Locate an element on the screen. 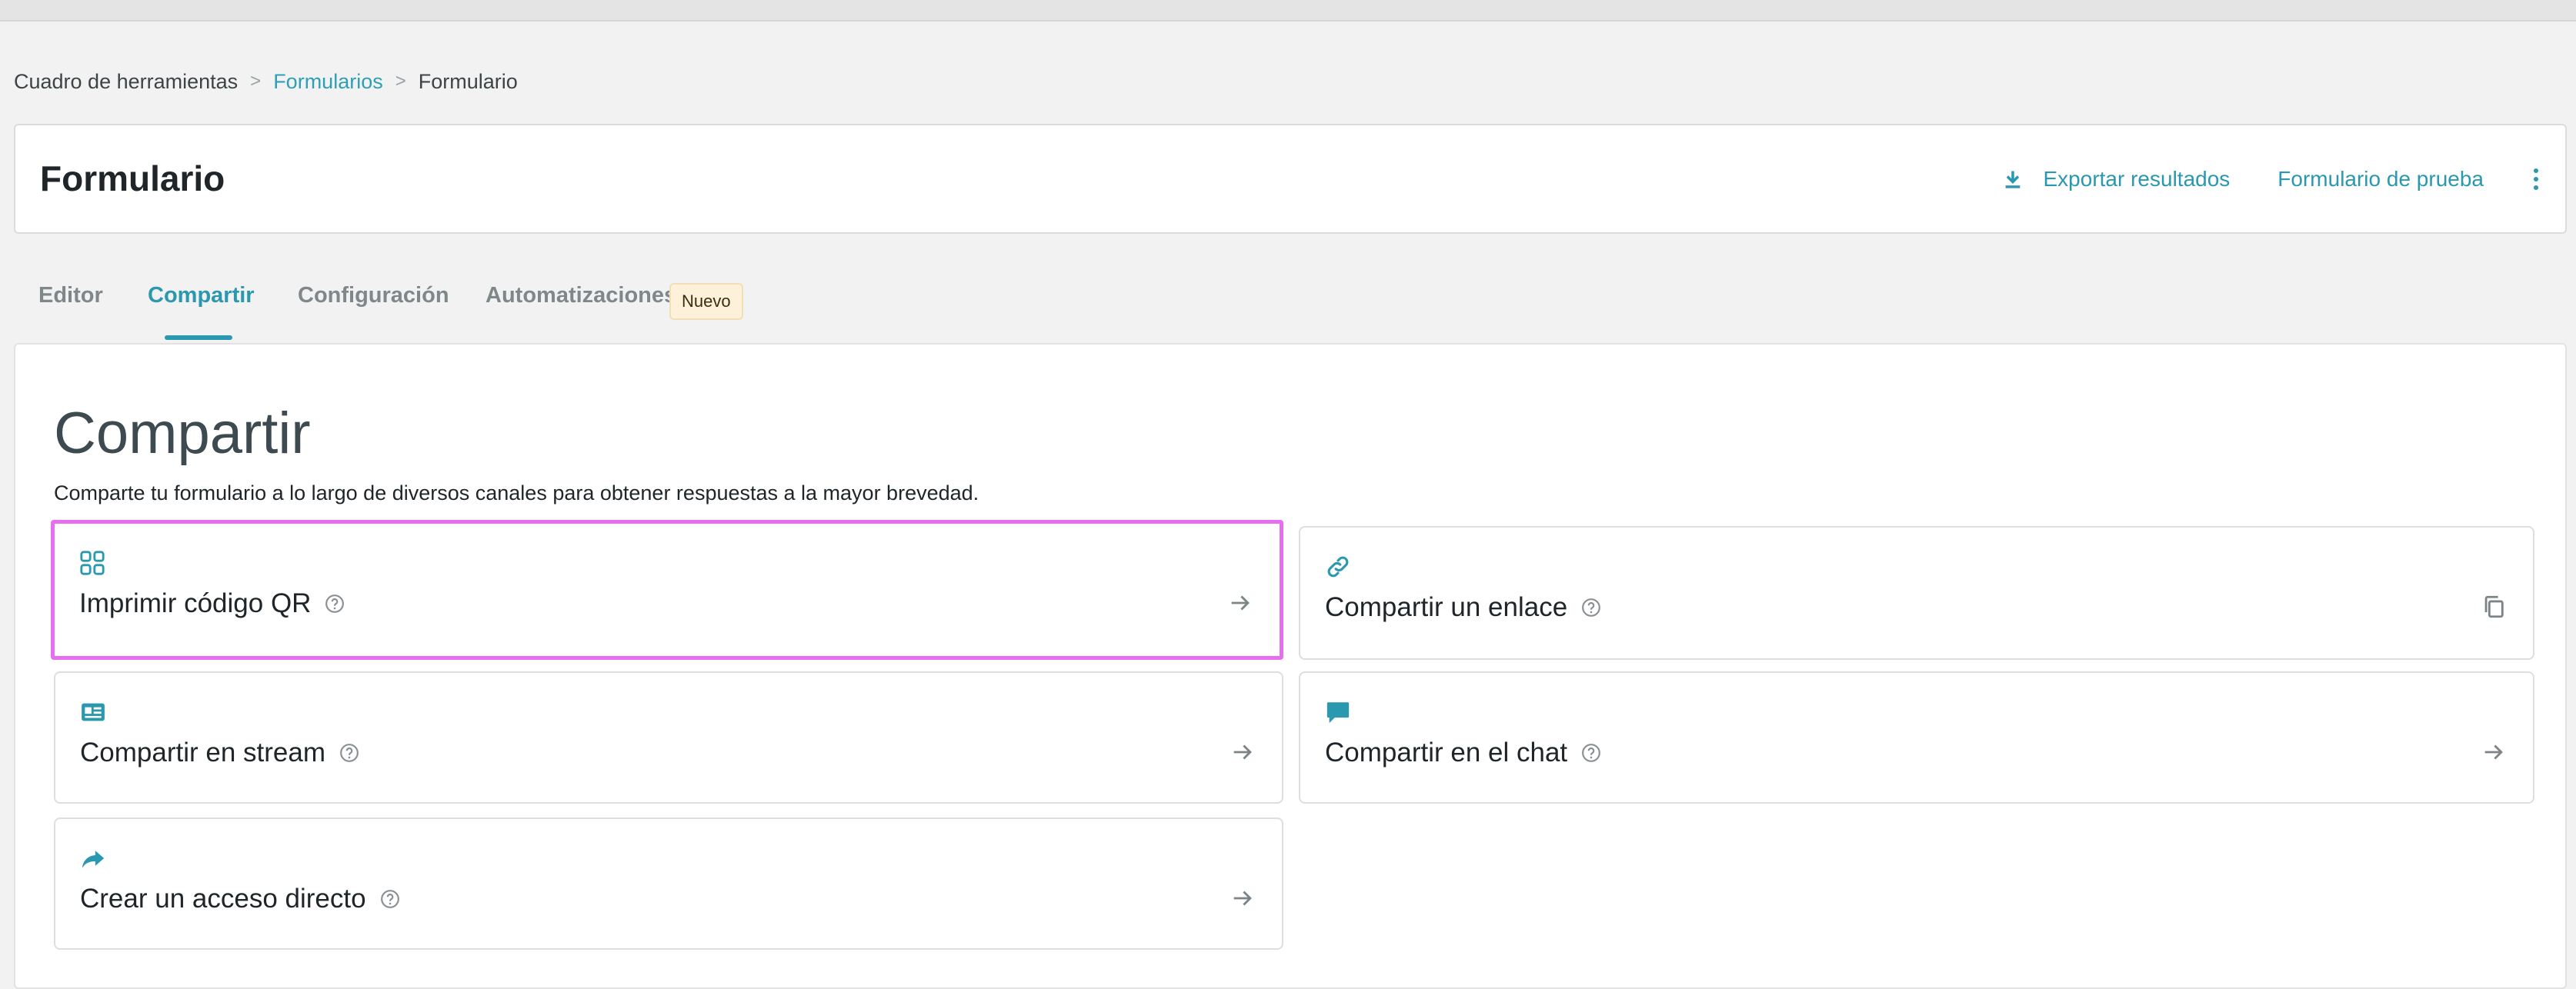  share-option-qr-label: Imprimir código QR is located at coordinates (195, 603).